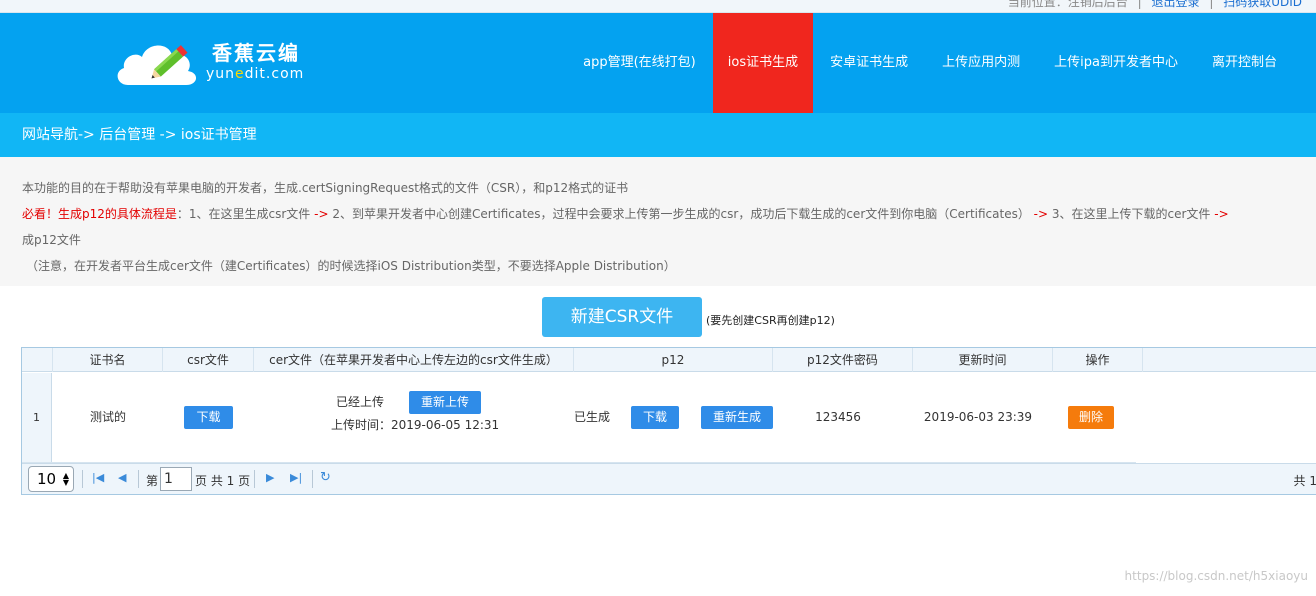 Image resolution: width=1316 pixels, height=596 pixels. Describe the element at coordinates (360, 402) in the screenshot. I see `cer-status: 已经上传` at that location.